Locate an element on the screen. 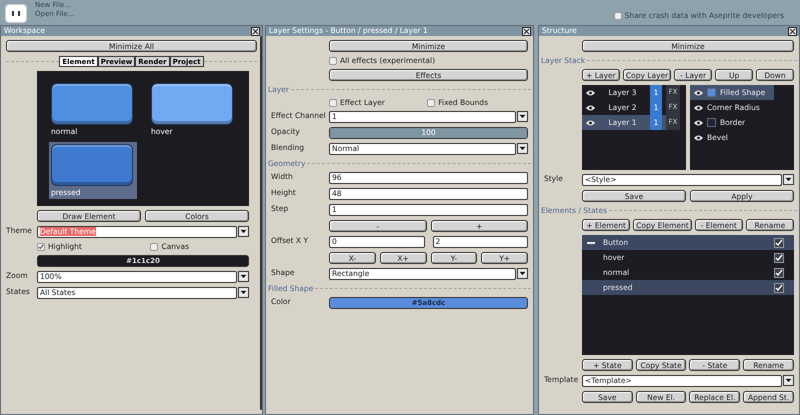 Image resolution: width=800 pixels, height=415 pixels. scrollbar is located at coordinates (261, 223).